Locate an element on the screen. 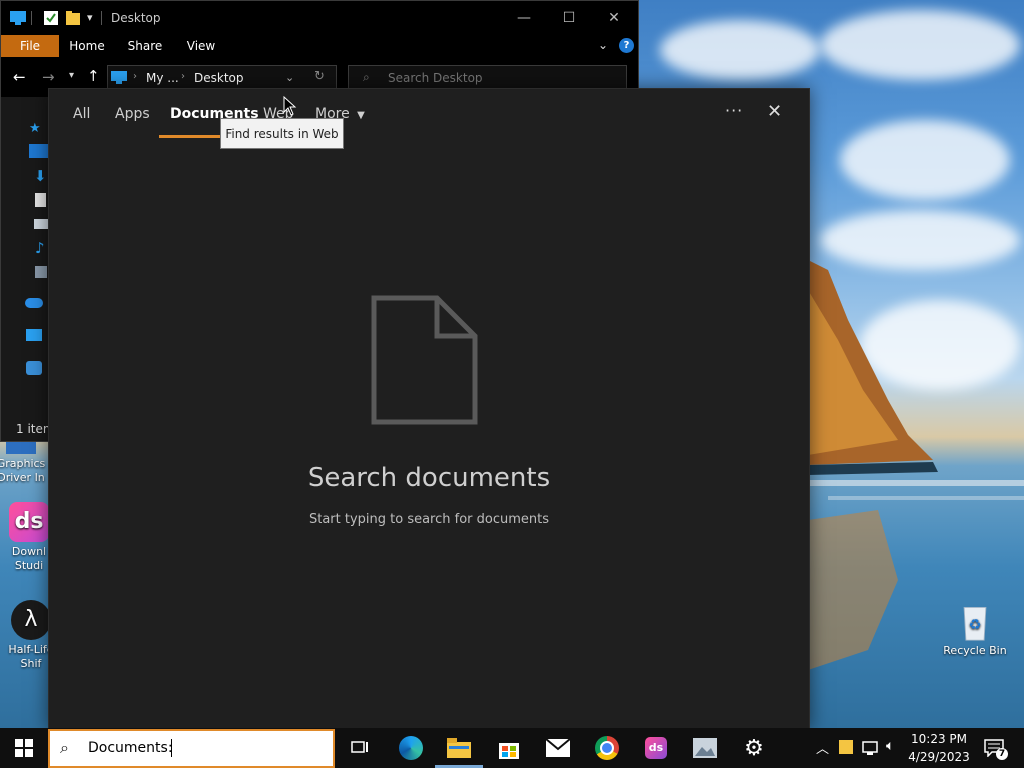 The image size is (1024, 768). this-pc-icon is located at coordinates (34, 335).